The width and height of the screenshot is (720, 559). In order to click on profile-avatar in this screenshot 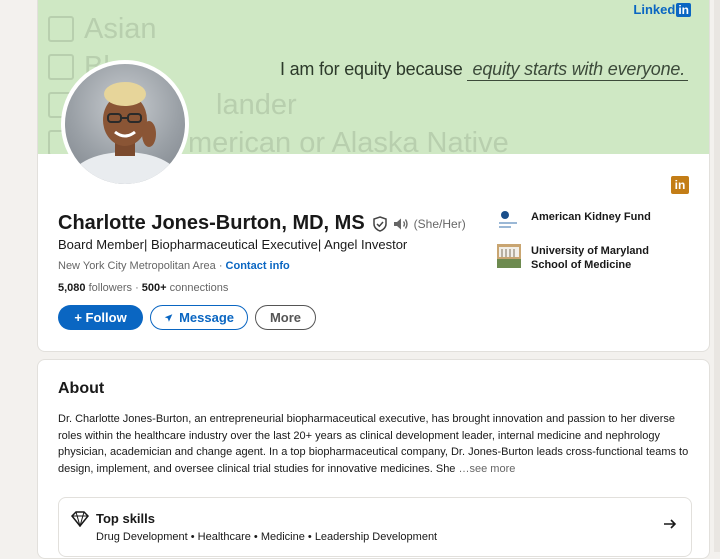, I will do `click(125, 124)`.